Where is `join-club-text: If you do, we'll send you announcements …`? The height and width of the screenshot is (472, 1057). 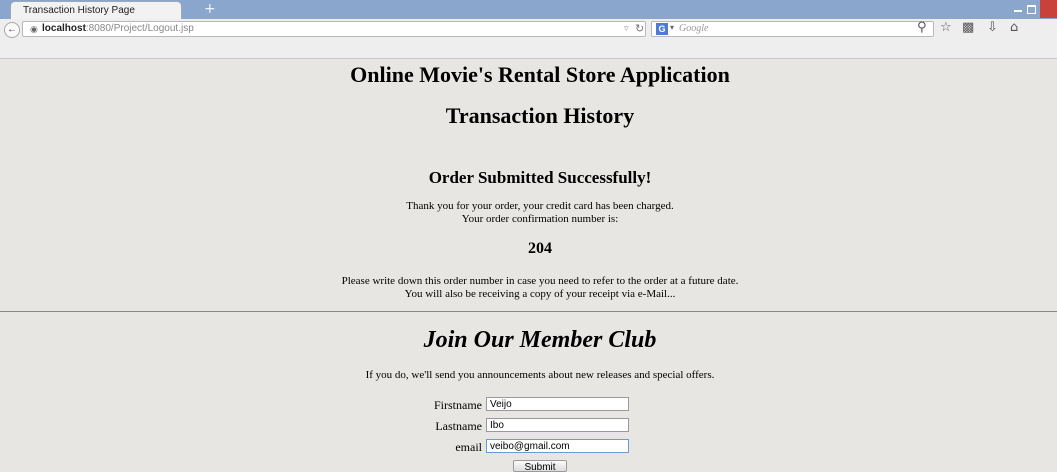 join-club-text: If you do, we'll send you announcements … is located at coordinates (540, 375).